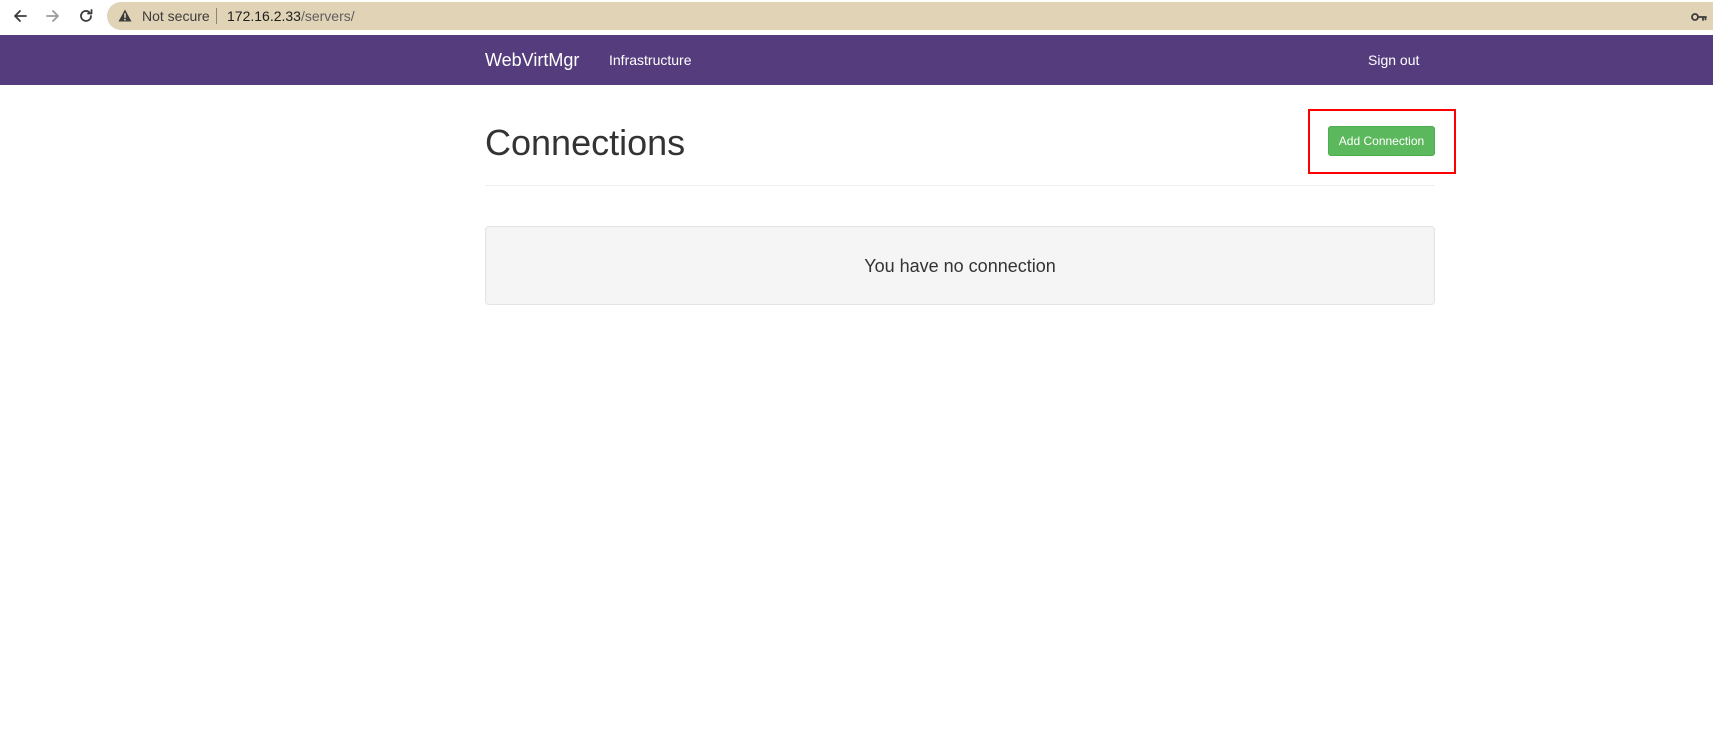  What do you see at coordinates (125, 18) in the screenshot?
I see `warning-triangle-icon` at bounding box center [125, 18].